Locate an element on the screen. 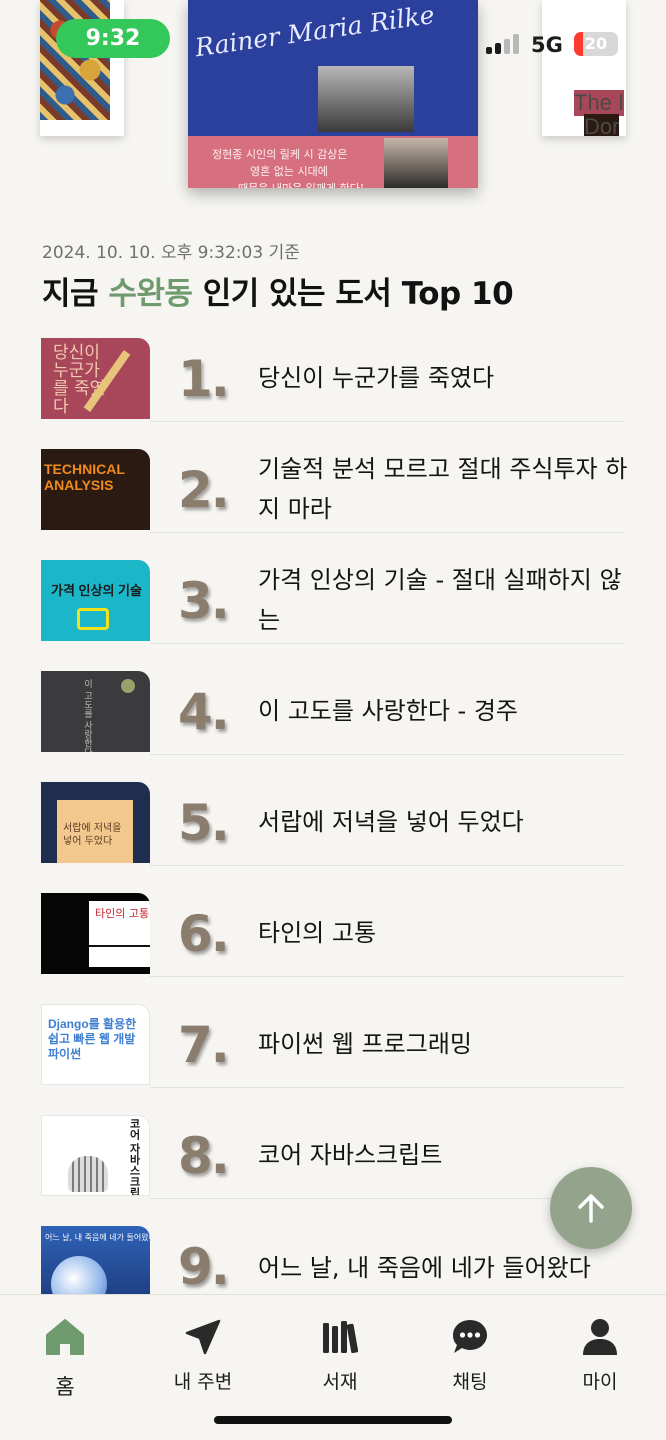  nav-label: 마이 is located at coordinates (600, 1382).